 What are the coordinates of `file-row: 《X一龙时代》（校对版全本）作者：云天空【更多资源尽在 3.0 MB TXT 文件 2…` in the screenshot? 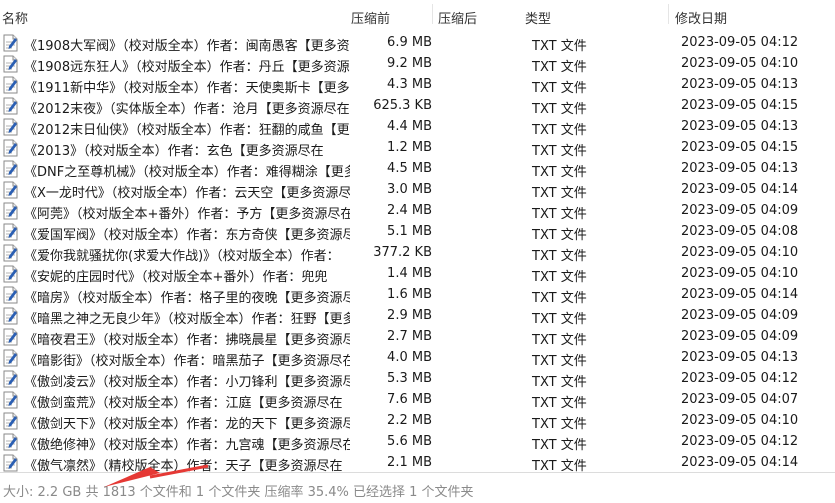 It's located at (417, 190).